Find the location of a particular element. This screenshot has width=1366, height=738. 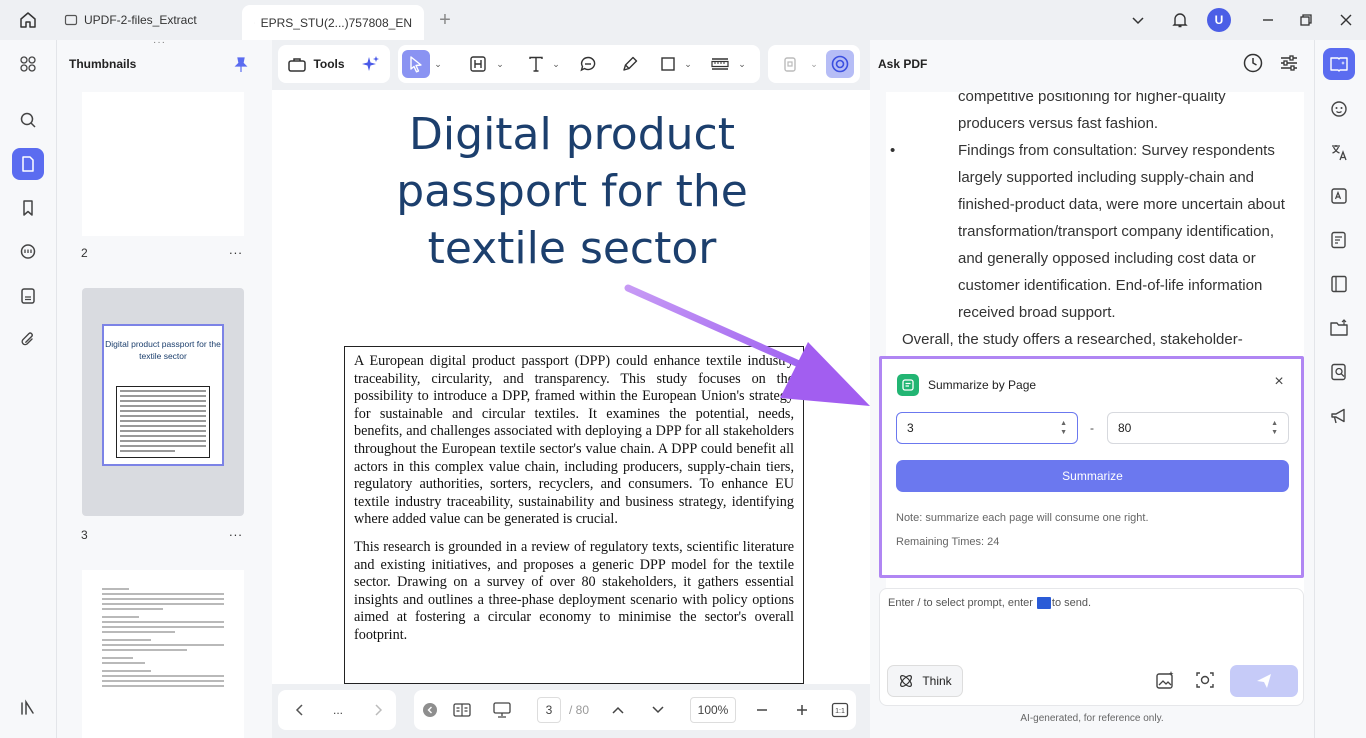

page-number-input: 3 is located at coordinates (549, 710).